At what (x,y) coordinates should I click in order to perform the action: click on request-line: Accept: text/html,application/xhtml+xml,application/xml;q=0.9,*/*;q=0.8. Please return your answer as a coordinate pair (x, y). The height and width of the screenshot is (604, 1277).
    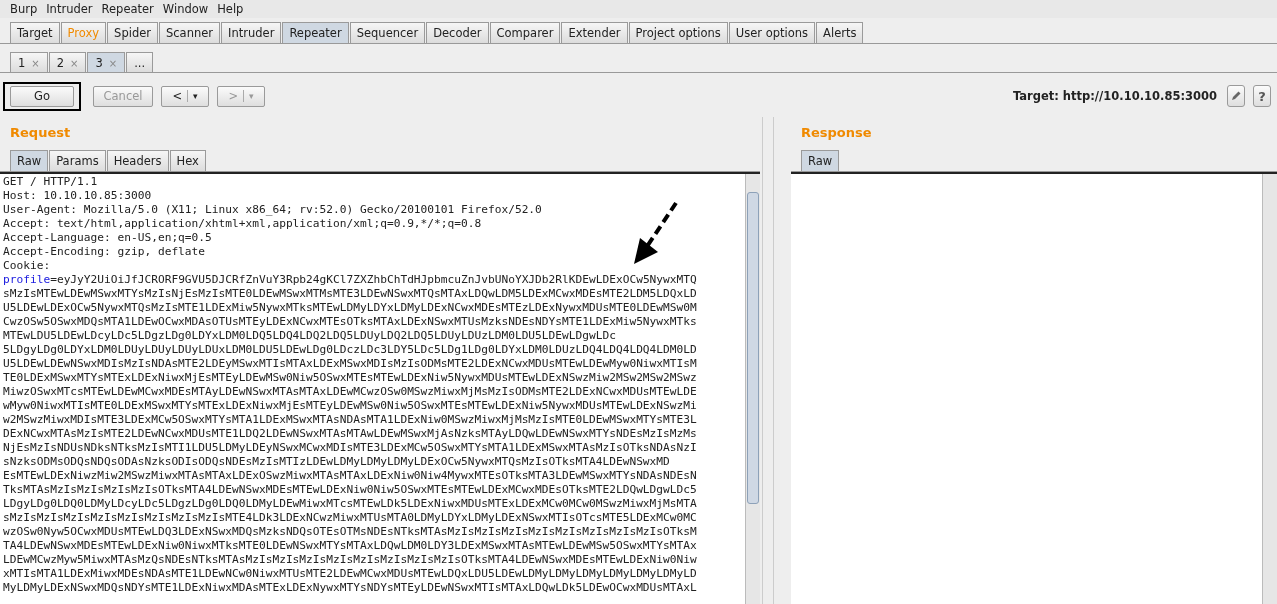
    Looking at the image, I should click on (243, 224).